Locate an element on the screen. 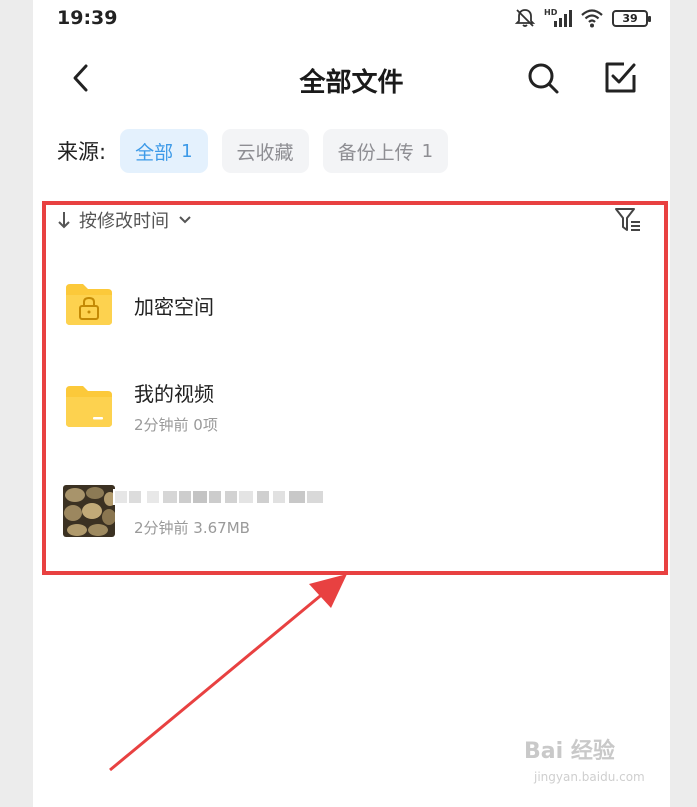  watermark-logo: Bai 经验 is located at coordinates (569, 751).